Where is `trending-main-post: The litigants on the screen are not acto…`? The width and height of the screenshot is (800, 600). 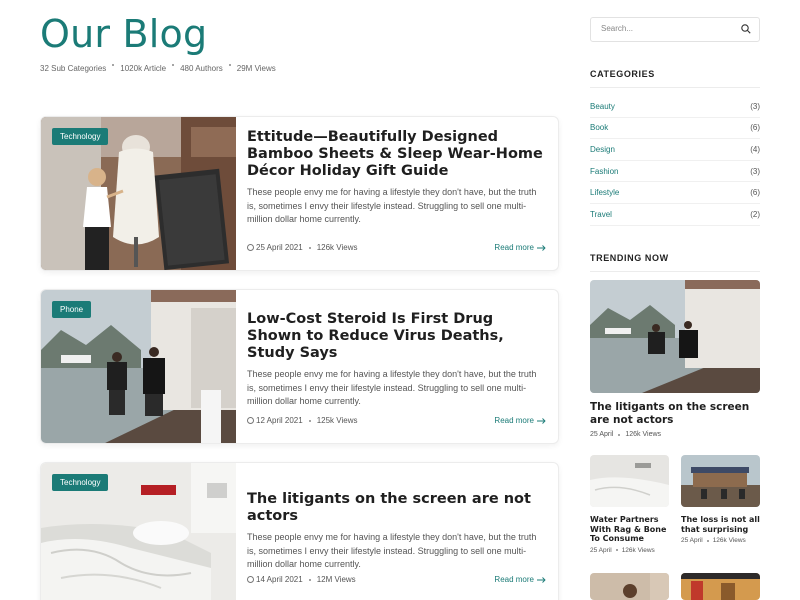
trending-main-post: The litigants on the screen are not acto… is located at coordinates (675, 359).